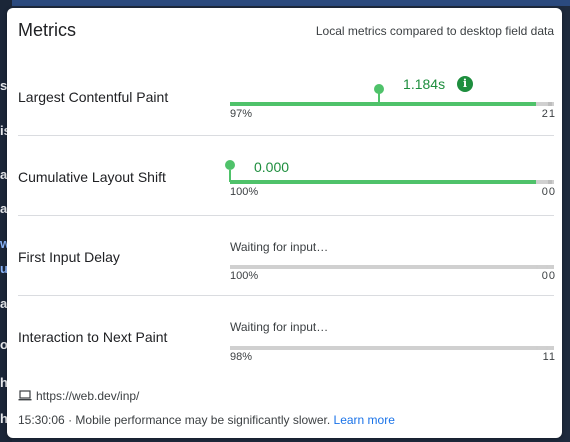  I want to click on page-url-text: https://web.dev/inp/, so click(88, 396).